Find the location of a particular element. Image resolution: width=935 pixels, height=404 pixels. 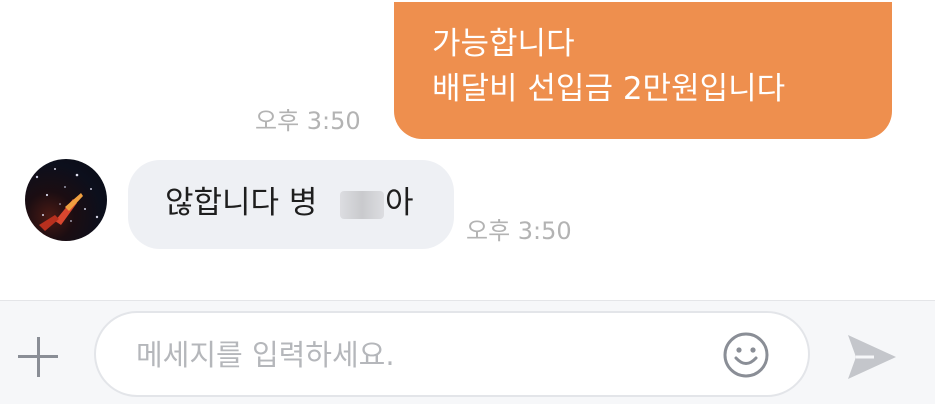

incoming-message-text-end: 아 is located at coordinates (399, 203).